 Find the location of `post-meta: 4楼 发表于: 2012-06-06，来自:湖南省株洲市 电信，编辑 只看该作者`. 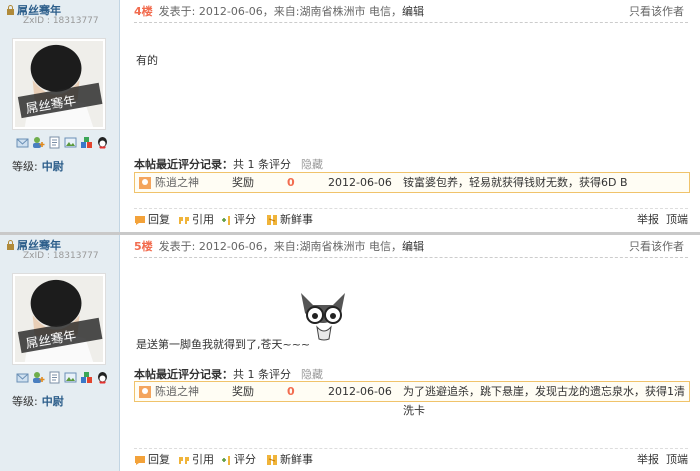

post-meta: 4楼 发表于: 2012-06-06，来自:湖南省株洲市 电信，编辑 只看该作者 is located at coordinates (411, 12).